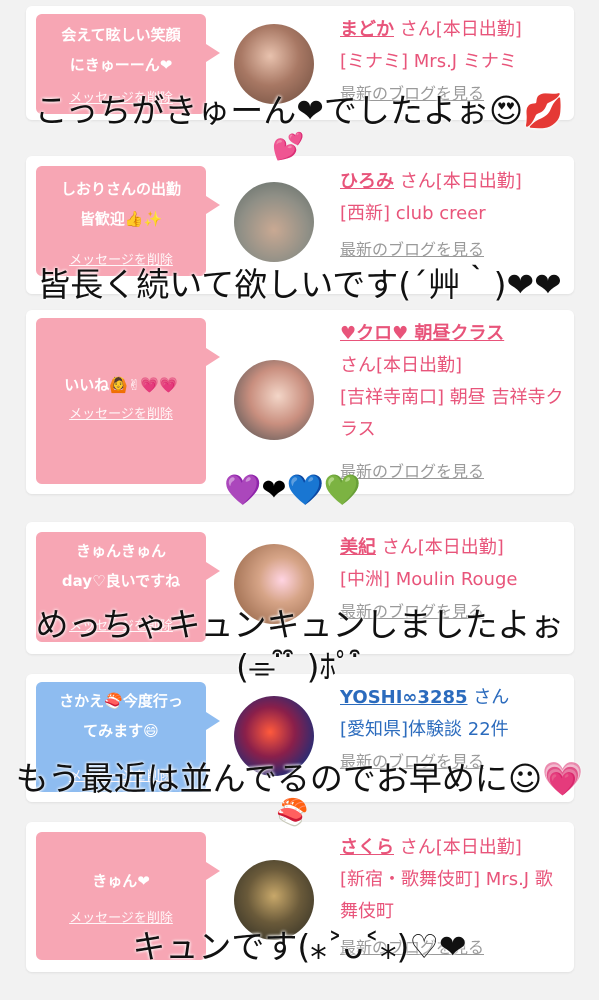 This screenshot has height=1000, width=599. Describe the element at coordinates (452, 896) in the screenshot. I see `shop-name: [新宿・歌舞伎町] Mrs.J 歌舞伎町` at that location.